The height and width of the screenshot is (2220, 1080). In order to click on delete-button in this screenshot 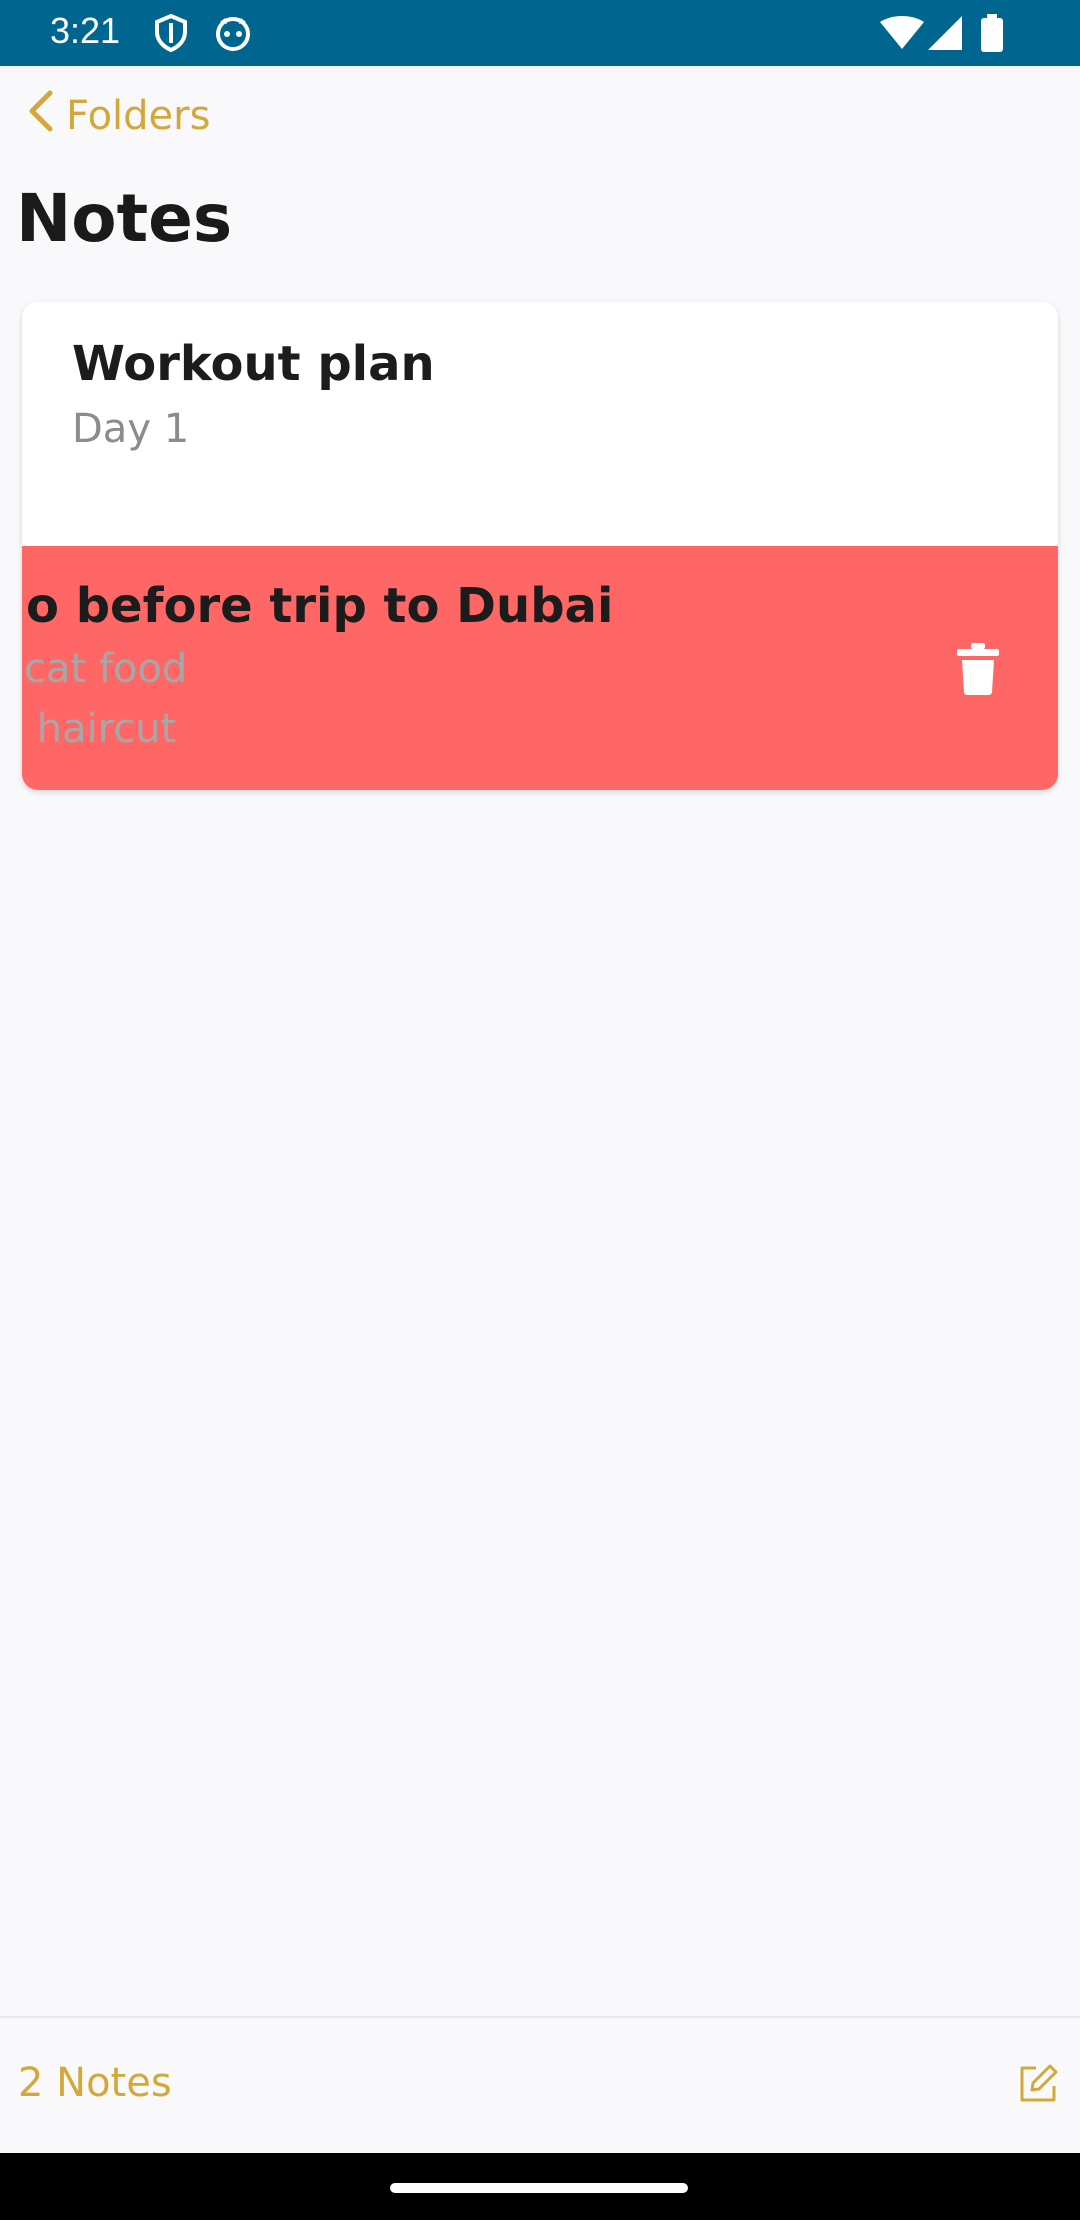, I will do `click(978, 669)`.